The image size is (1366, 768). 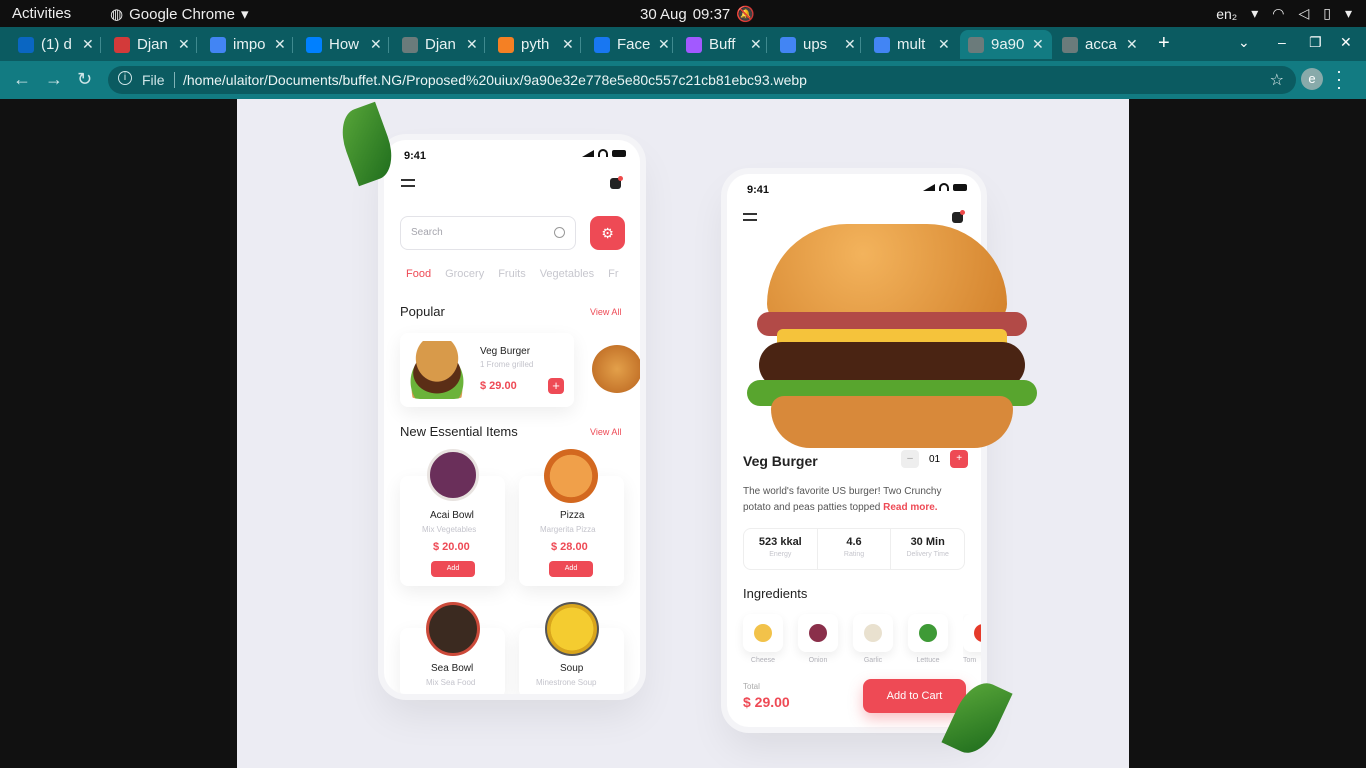 I want to click on tab-title: Face, so click(x=634, y=44).